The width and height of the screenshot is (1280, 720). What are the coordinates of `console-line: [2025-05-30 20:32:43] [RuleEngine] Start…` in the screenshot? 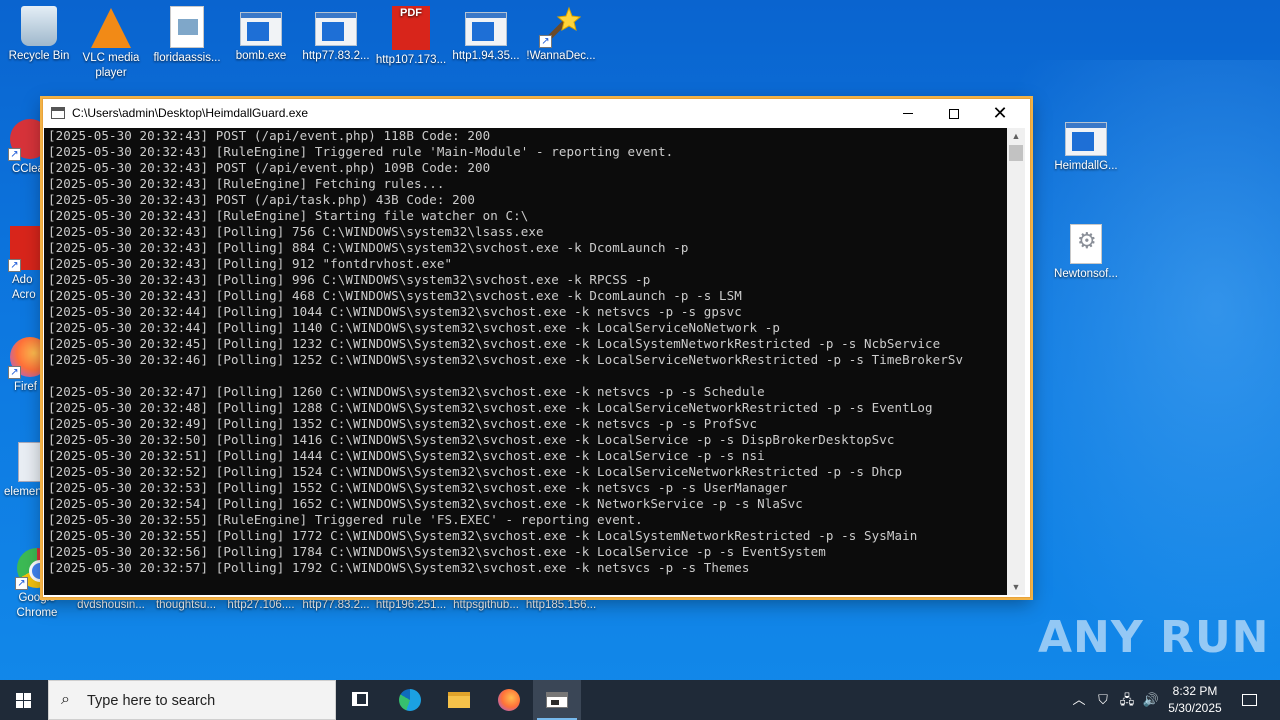 It's located at (288, 215).